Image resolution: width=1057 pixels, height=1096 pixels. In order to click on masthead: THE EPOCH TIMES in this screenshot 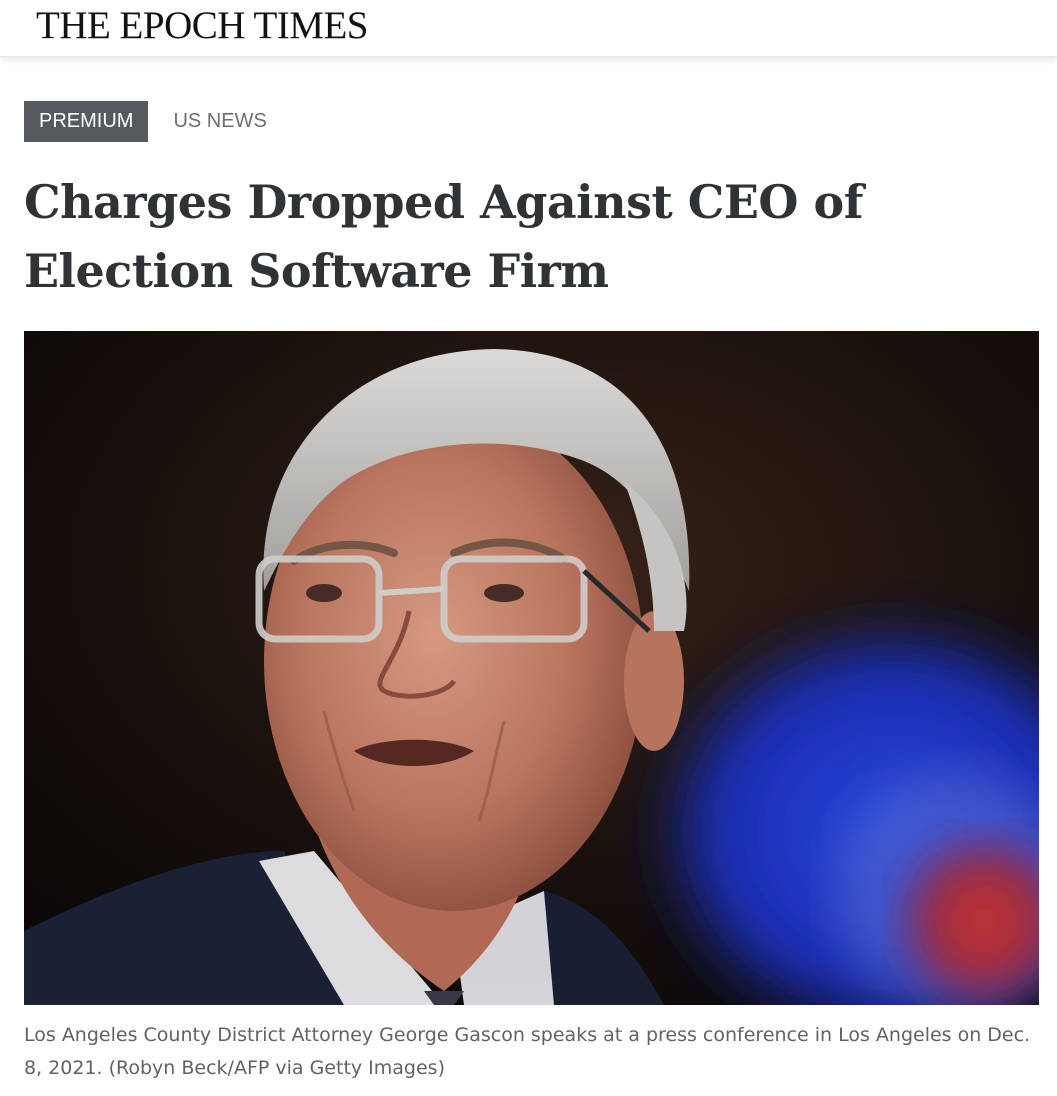, I will do `click(528, 28)`.